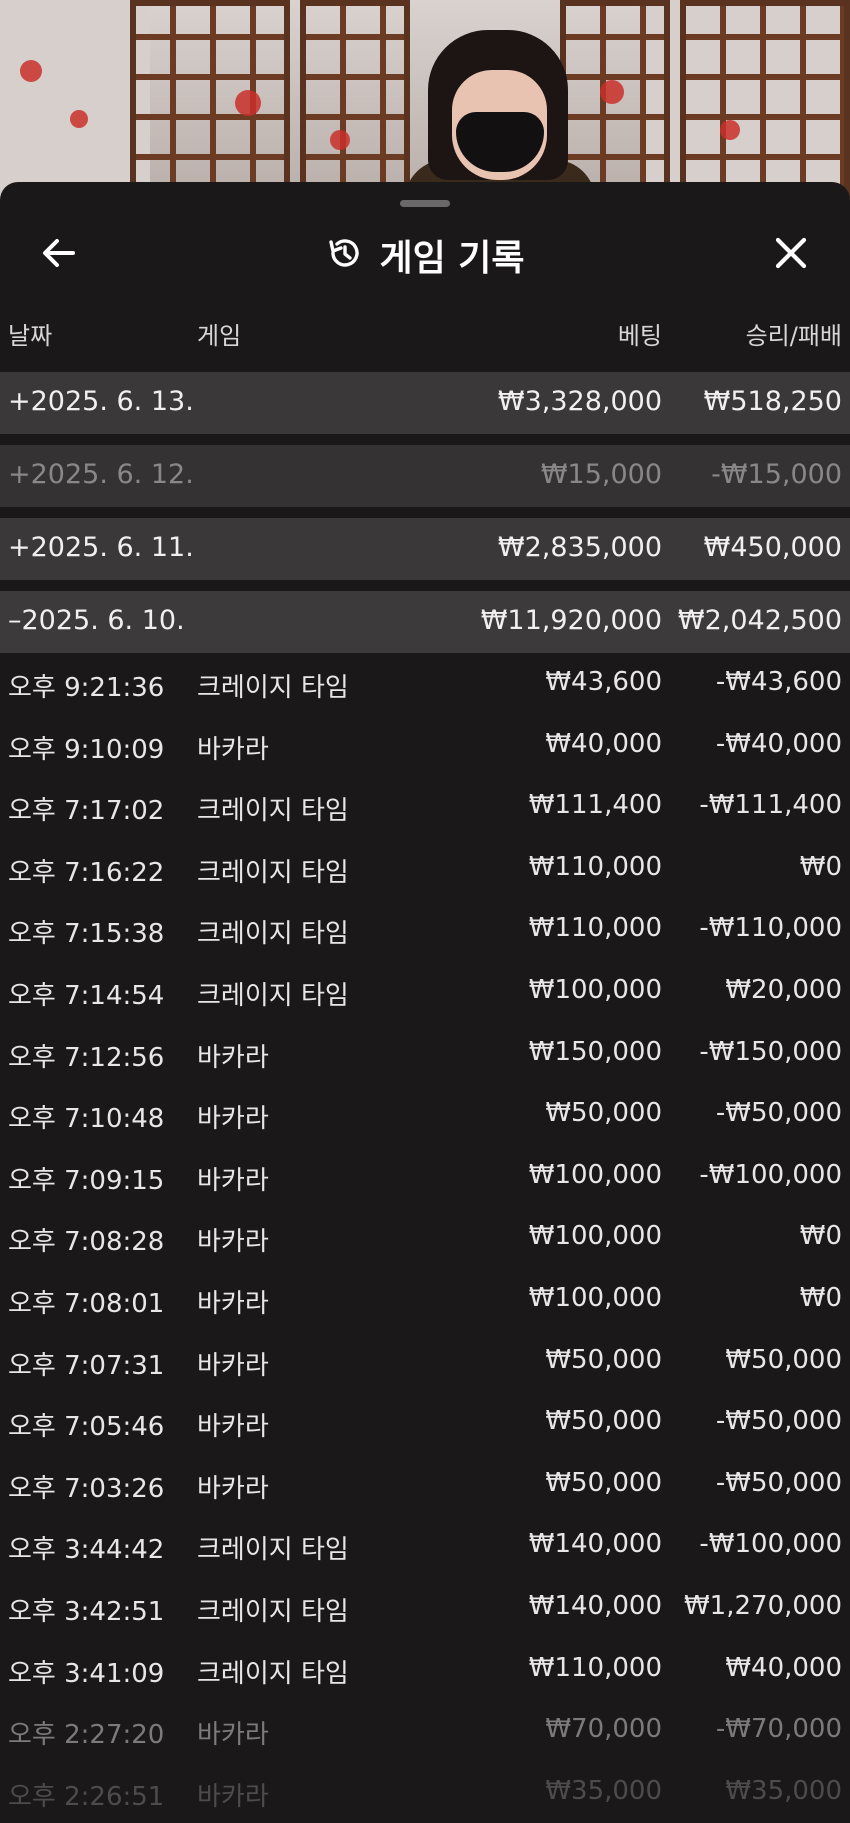 Image resolution: width=850 pixels, height=1823 pixels. What do you see at coordinates (603, 1729) in the screenshot?
I see `tx-bet: ₩70,000` at bounding box center [603, 1729].